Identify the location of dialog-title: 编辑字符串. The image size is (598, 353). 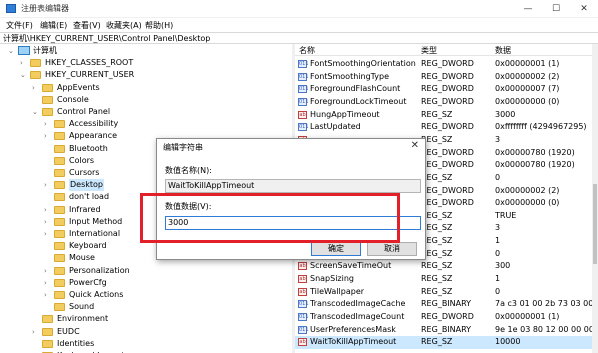
(183, 147).